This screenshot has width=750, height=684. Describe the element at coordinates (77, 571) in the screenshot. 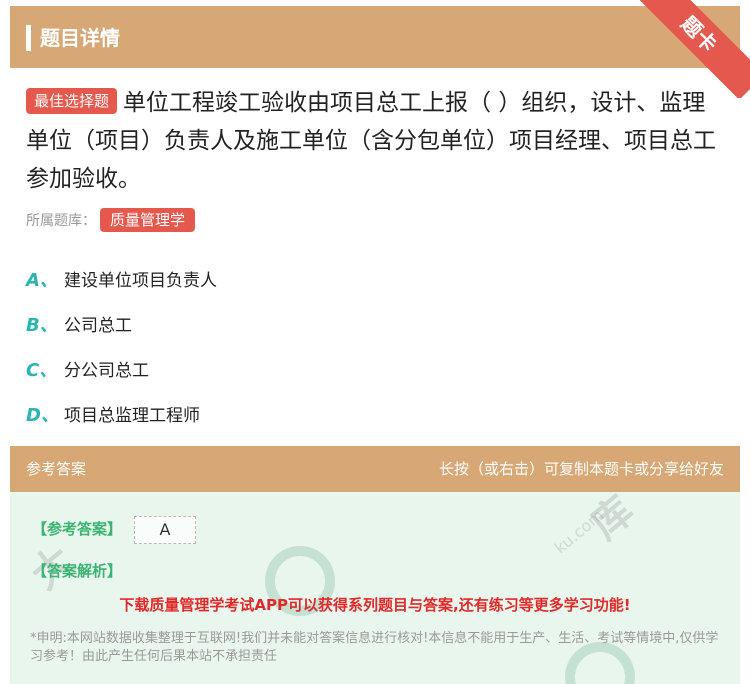

I see `analysis-label: 【答案解析】` at that location.